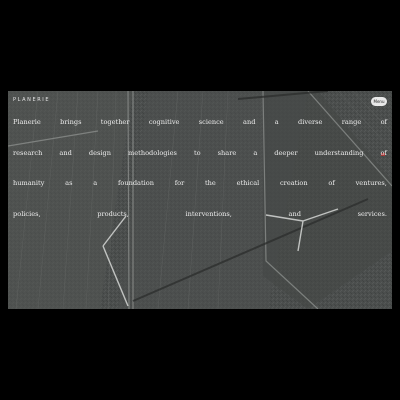 Image resolution: width=400 pixels, height=400 pixels. What do you see at coordinates (71, 122) in the screenshot?
I see `word: brings` at bounding box center [71, 122].